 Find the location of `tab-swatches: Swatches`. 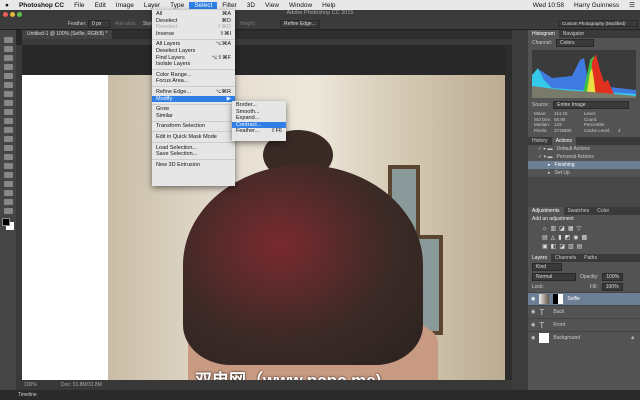

tab-swatches: Swatches is located at coordinates (579, 211).